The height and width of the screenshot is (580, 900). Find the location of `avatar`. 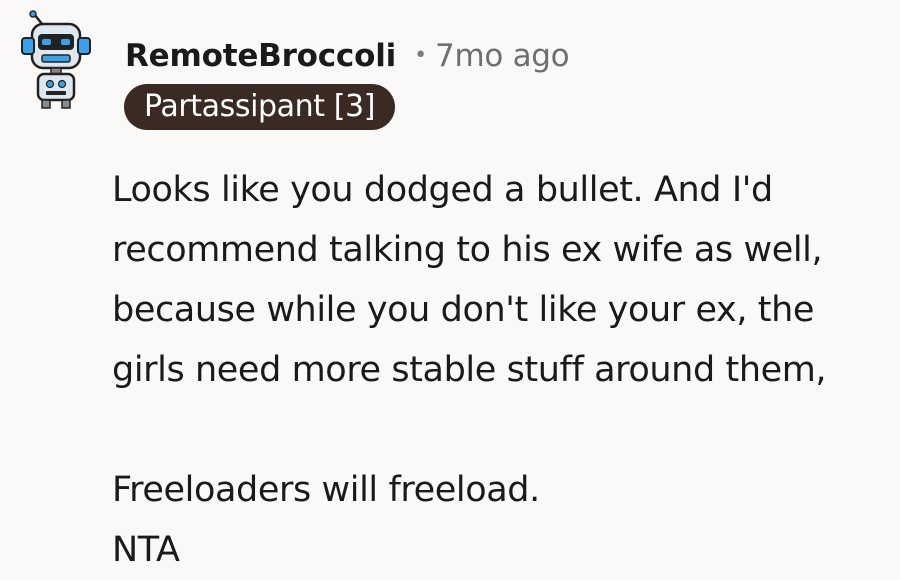

avatar is located at coordinates (58, 60).